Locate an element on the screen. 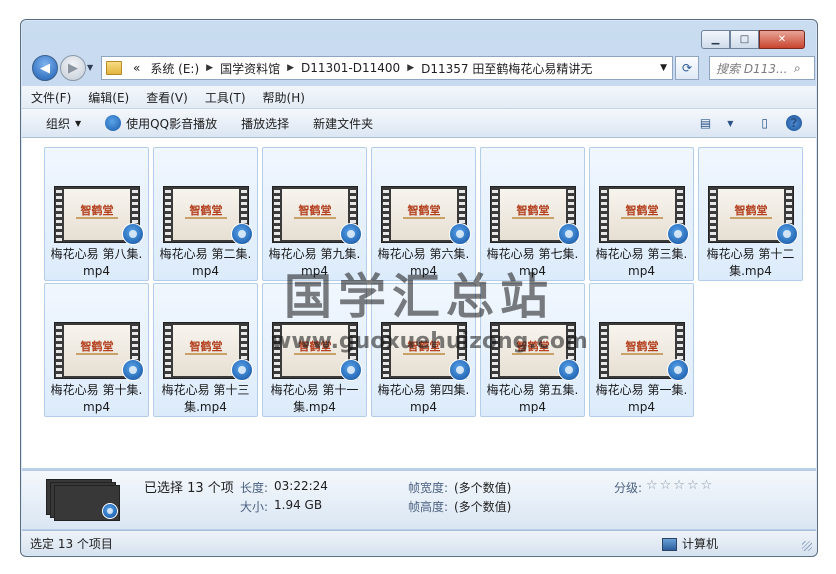 Image resolution: width=836 pixels, height=574 pixels. resize-grip is located at coordinates (807, 546).